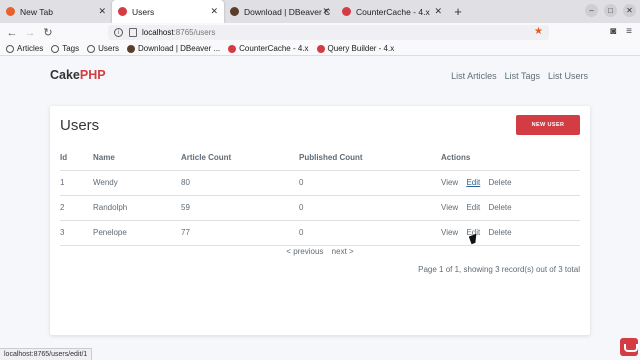 The image size is (640, 360). Describe the element at coordinates (36, 11) in the screenshot. I see `tab-label: New Tab` at that location.